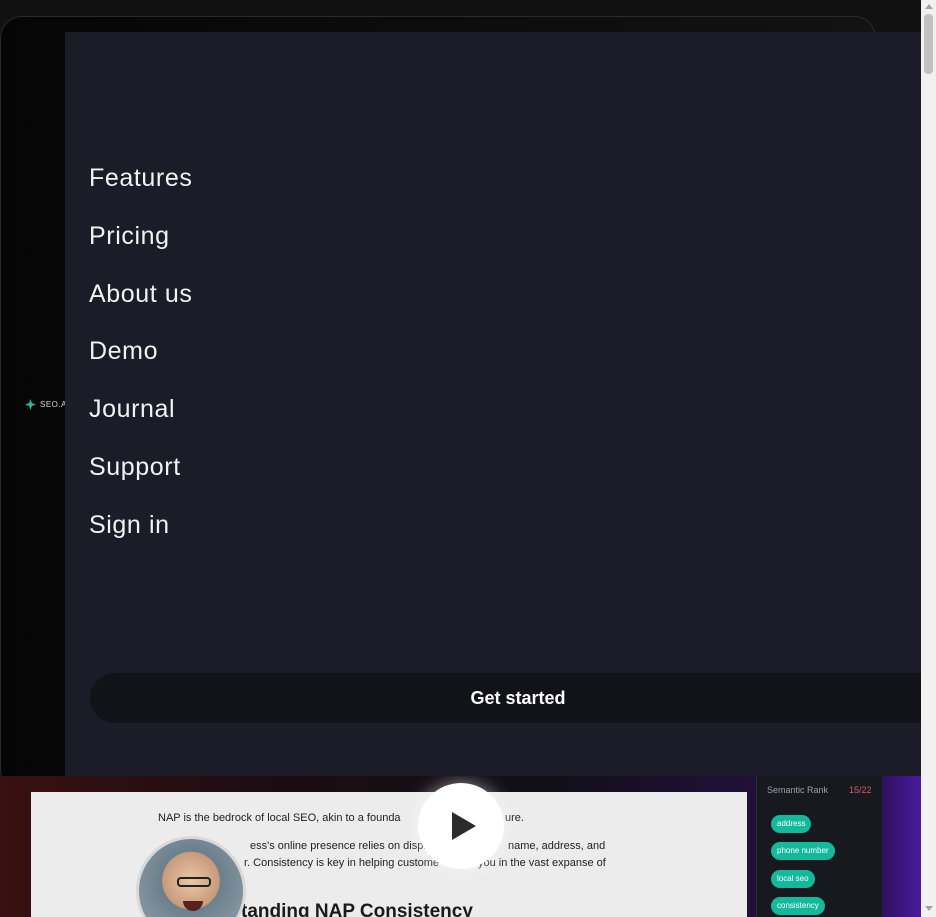  Describe the element at coordinates (129, 525) in the screenshot. I see `menu-item-sign-in: Sign in` at that location.